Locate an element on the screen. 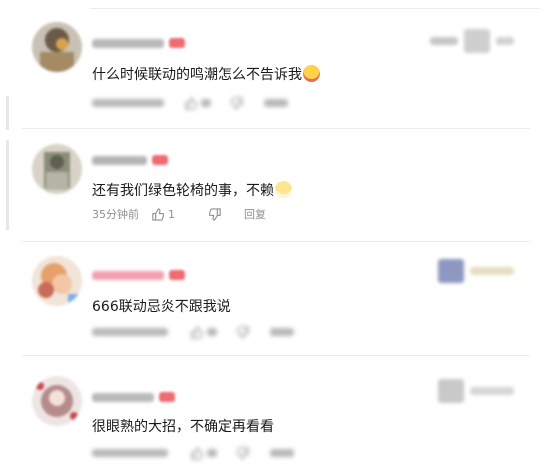 This screenshot has height=474, width=550. like-button: 1 is located at coordinates (163, 214).